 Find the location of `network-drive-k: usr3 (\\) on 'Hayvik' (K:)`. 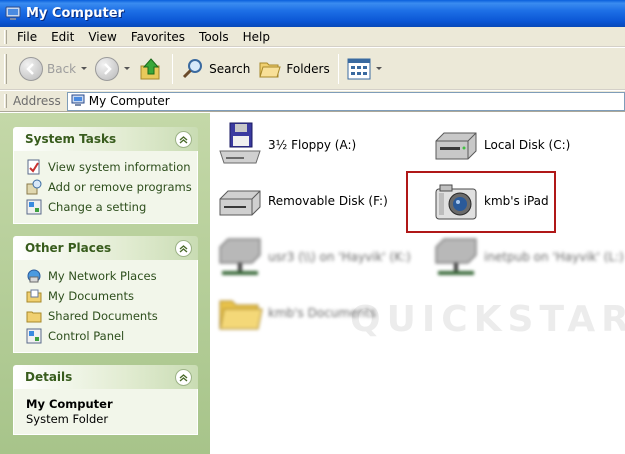

network-drive-k: usr3 (\\) on 'Hayvik' (K:) is located at coordinates (313, 257).